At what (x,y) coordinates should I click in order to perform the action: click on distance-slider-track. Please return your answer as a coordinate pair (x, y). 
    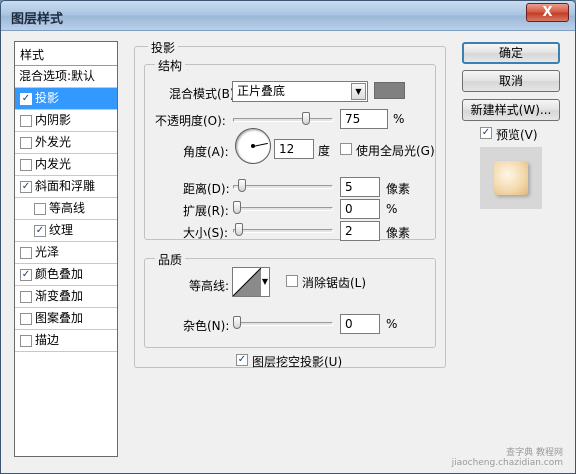
    Looking at the image, I should click on (283, 187).